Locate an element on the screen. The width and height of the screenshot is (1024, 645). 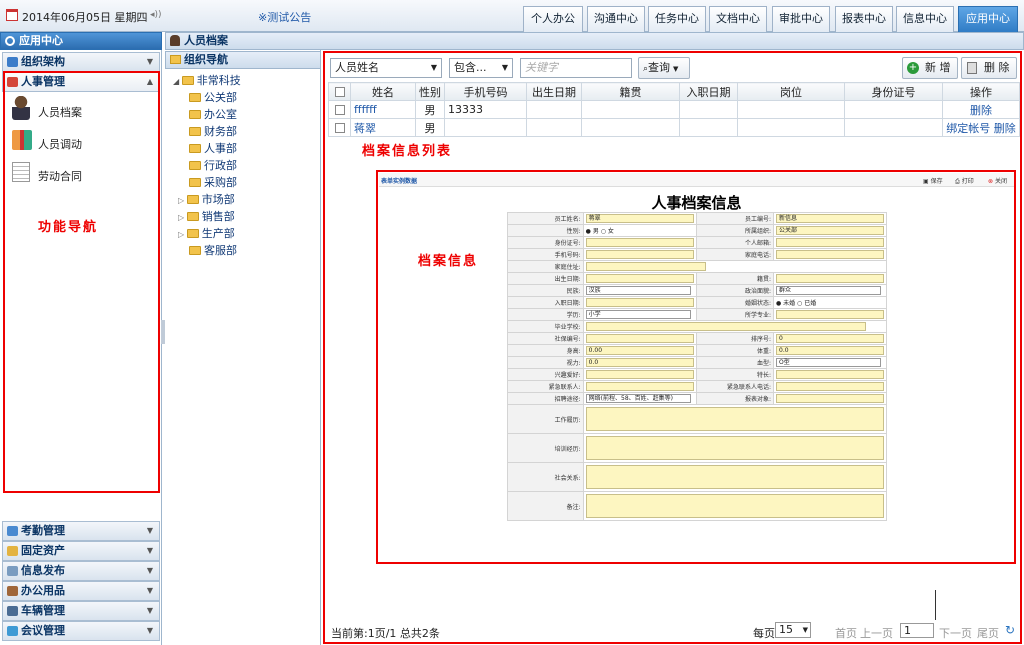
tab-app: 应用中心 is located at coordinates (988, 19).